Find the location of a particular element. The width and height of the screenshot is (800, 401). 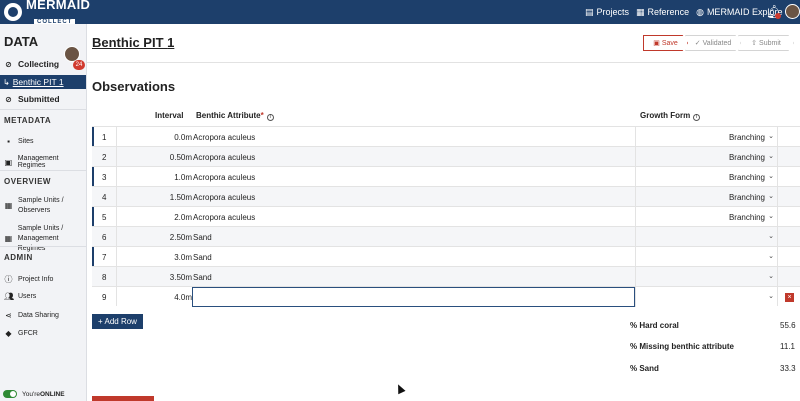

nav-projects: ▤ Projects is located at coordinates (607, 12).